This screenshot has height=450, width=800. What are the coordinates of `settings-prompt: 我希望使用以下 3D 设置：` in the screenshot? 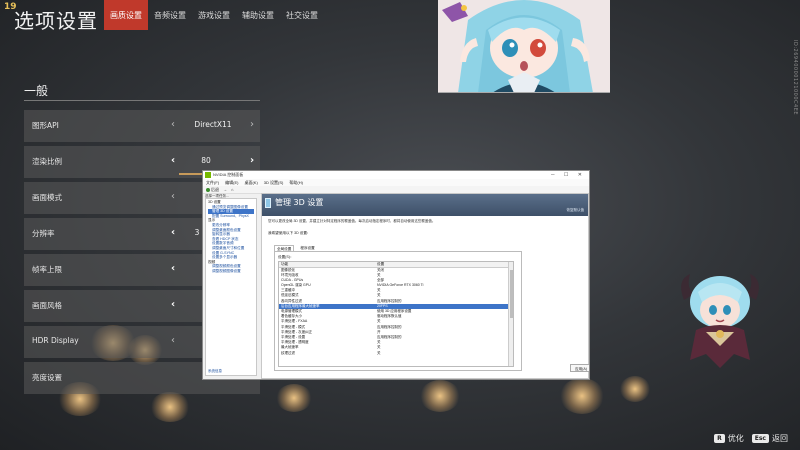 It's located at (289, 233).